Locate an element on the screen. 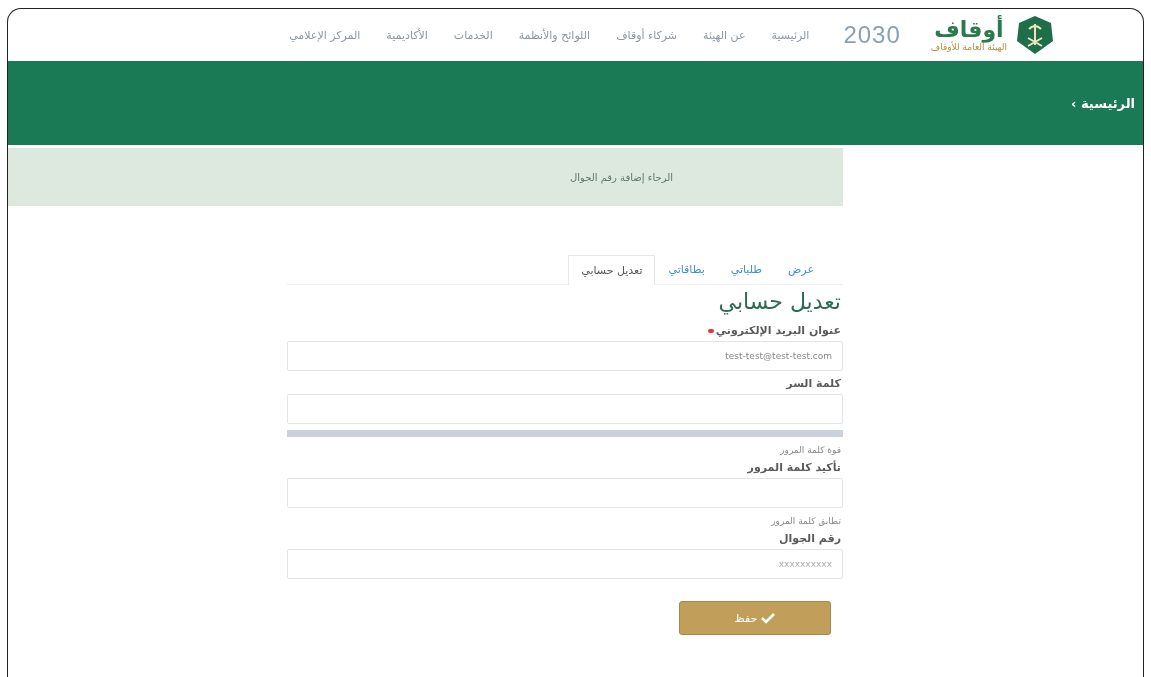 The height and width of the screenshot is (677, 1151). logo-subtitle: الهيئة العامة للأوقاف is located at coordinates (968, 47).